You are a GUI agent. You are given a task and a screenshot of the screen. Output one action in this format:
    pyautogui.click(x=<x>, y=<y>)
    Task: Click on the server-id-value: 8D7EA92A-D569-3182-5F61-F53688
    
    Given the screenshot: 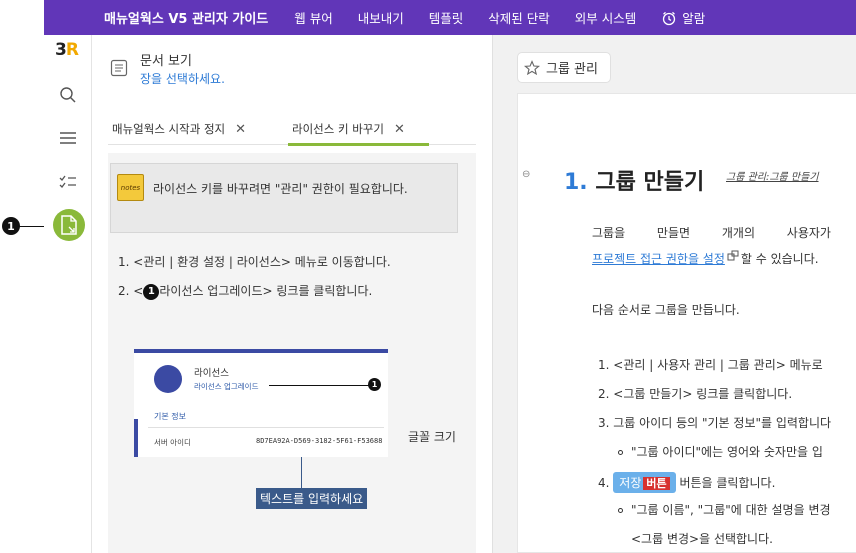 What is the action you would take?
    pyautogui.click(x=319, y=441)
    